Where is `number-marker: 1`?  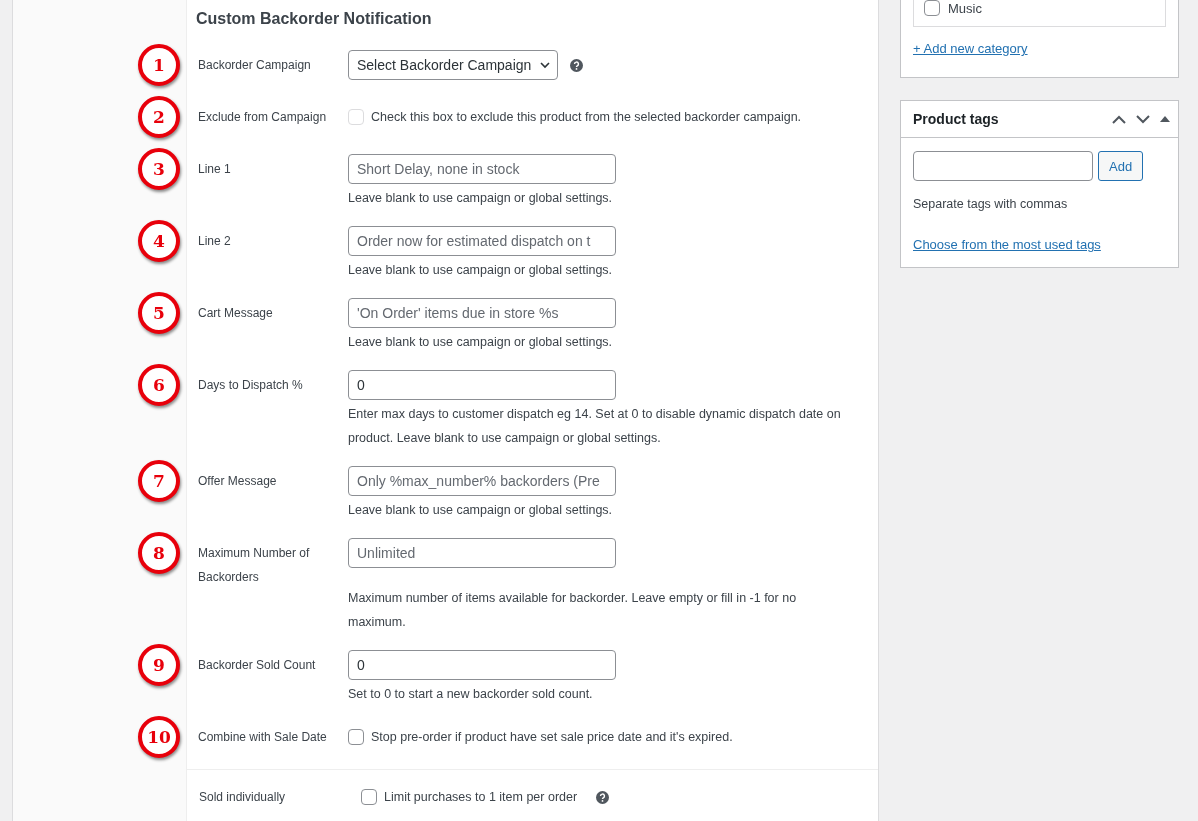
number-marker: 1 is located at coordinates (159, 65).